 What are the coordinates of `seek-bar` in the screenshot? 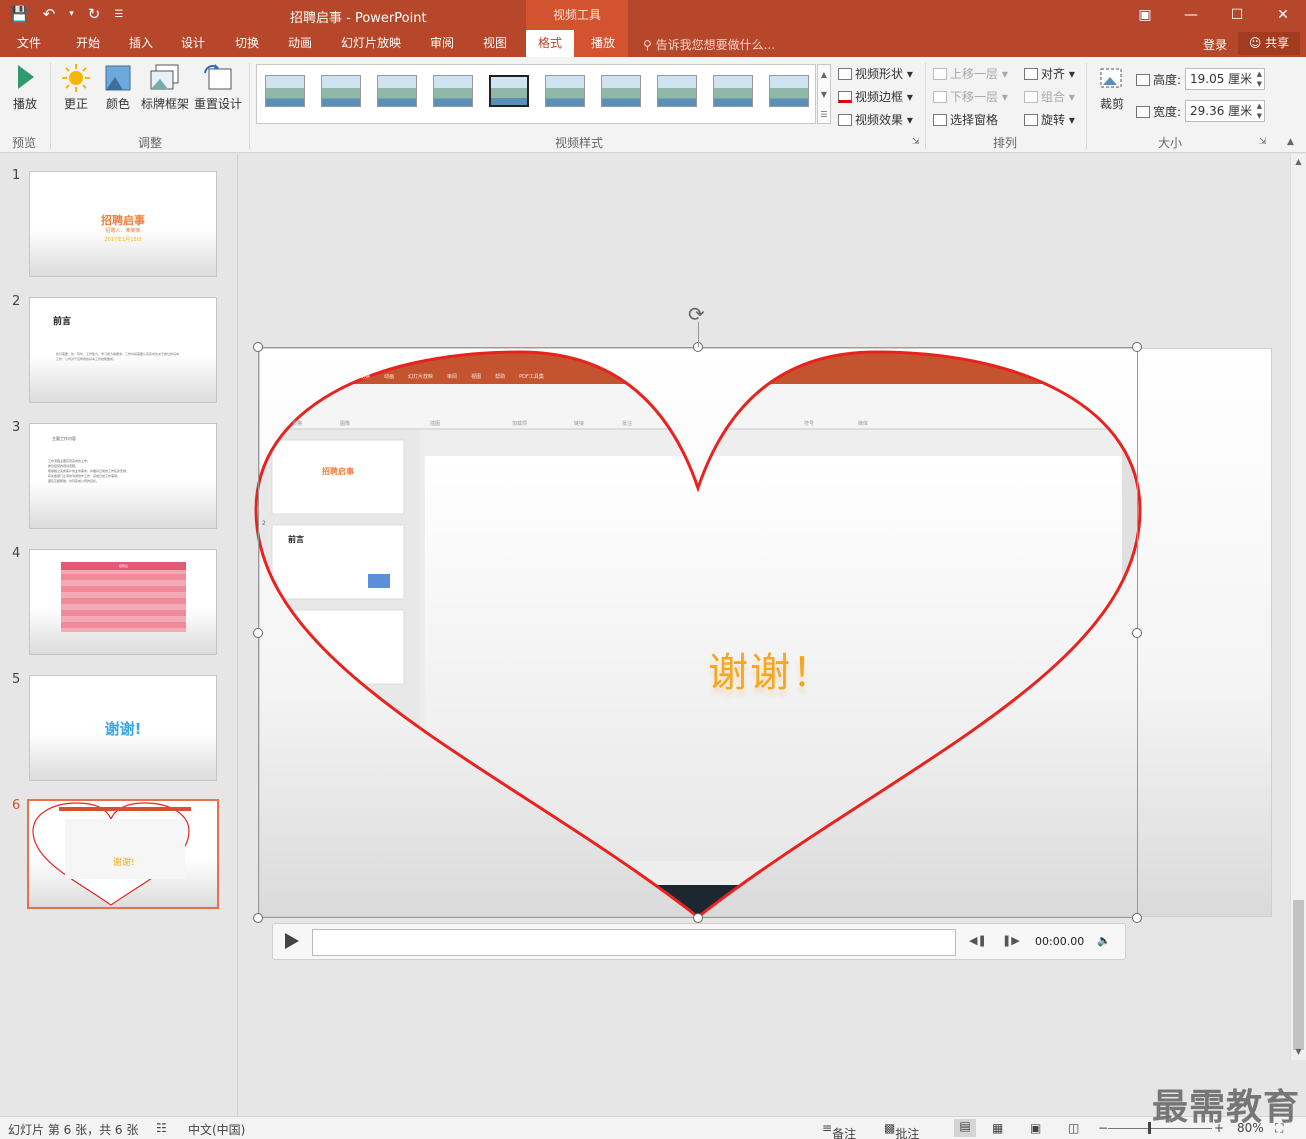 It's located at (634, 942).